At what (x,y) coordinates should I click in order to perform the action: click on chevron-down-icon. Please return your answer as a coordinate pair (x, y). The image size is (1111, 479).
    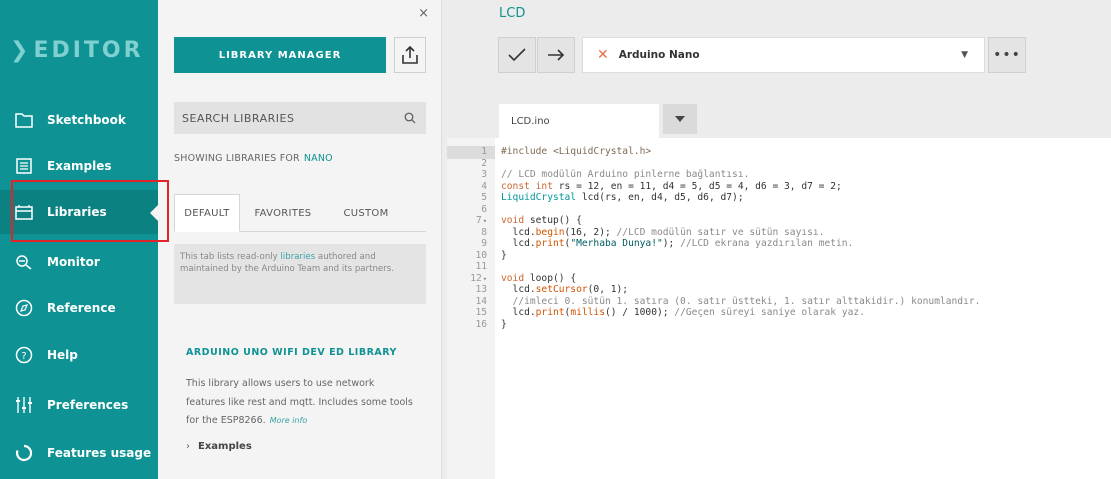
    Looking at the image, I should click on (680, 119).